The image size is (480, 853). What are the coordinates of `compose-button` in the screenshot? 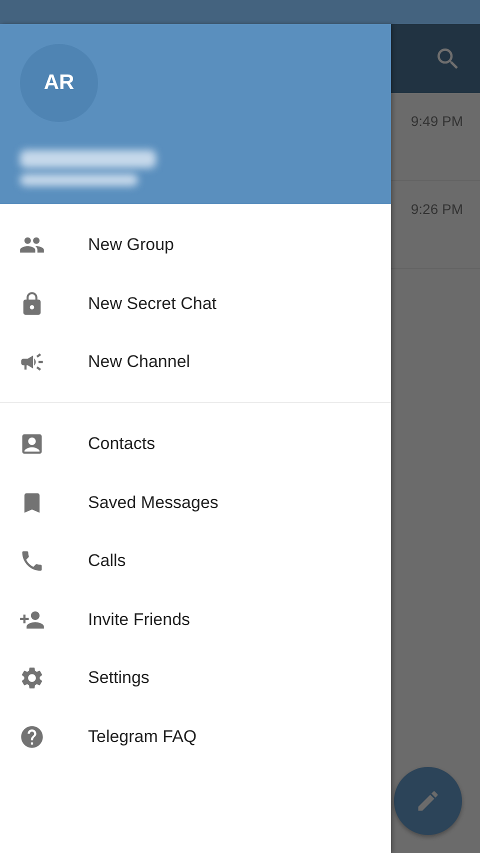 It's located at (428, 801).